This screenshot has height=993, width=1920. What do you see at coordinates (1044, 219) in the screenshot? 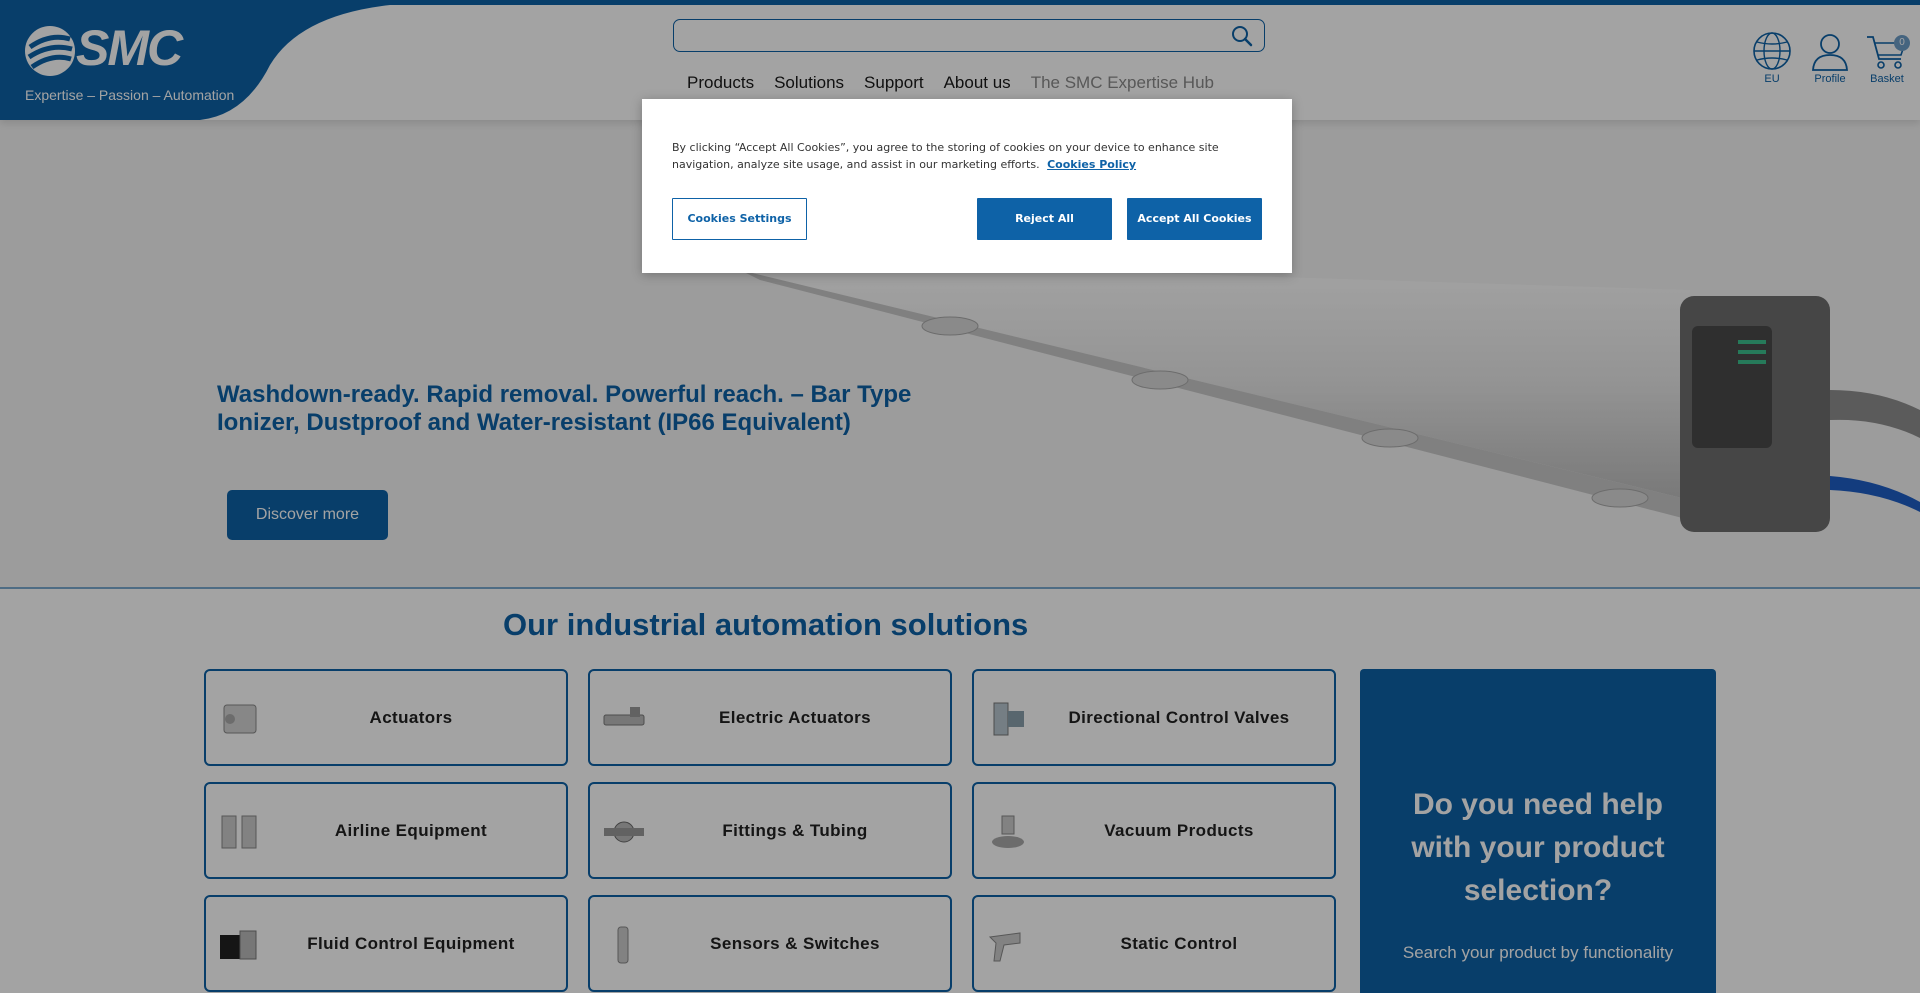
I see `reject-all-button: Reject All` at bounding box center [1044, 219].